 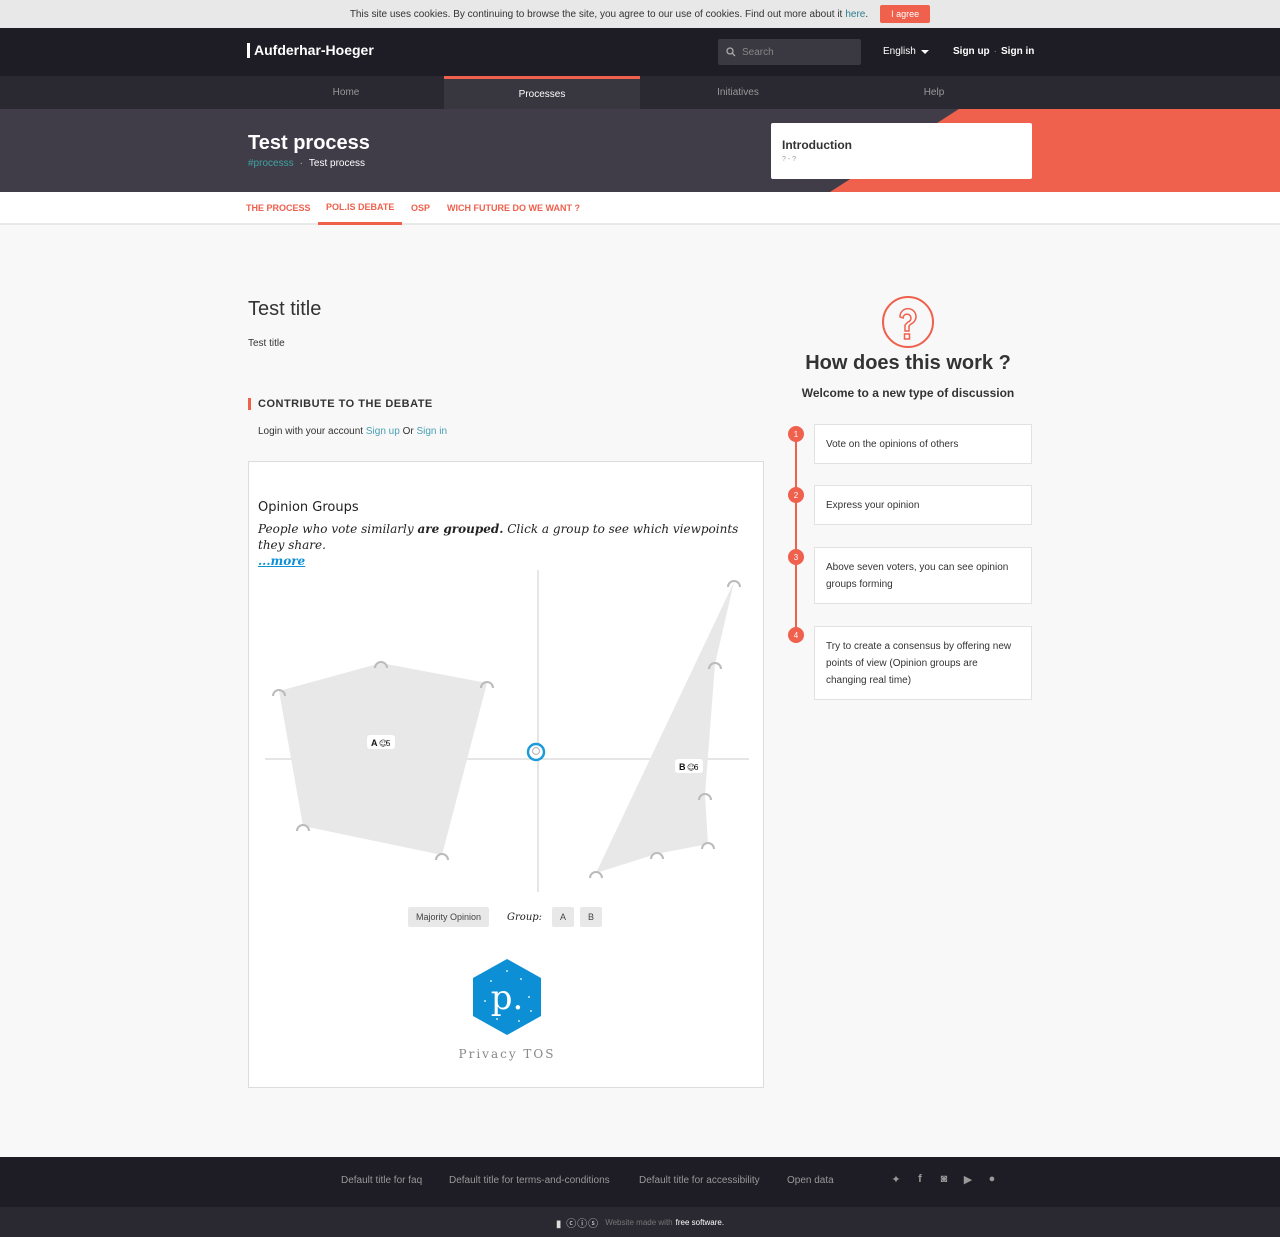 What do you see at coordinates (905, 14) in the screenshot?
I see `cookie-agree-button: I agree` at bounding box center [905, 14].